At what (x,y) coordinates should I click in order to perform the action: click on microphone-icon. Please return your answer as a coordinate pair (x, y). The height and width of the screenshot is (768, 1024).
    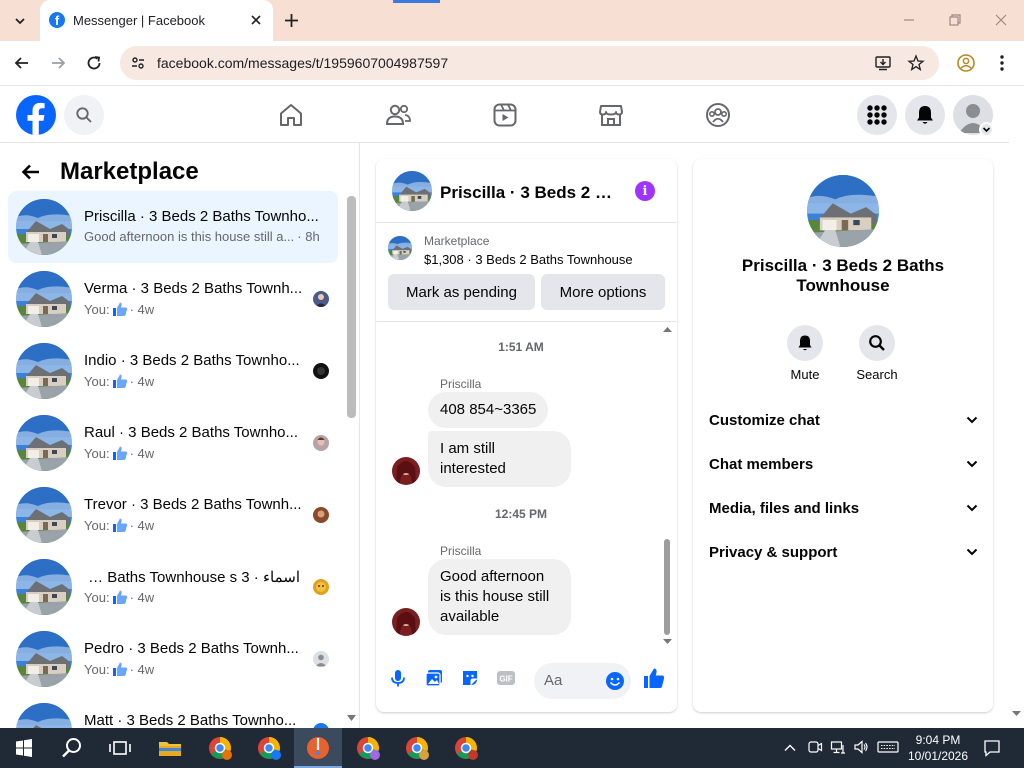
    Looking at the image, I should click on (398, 678).